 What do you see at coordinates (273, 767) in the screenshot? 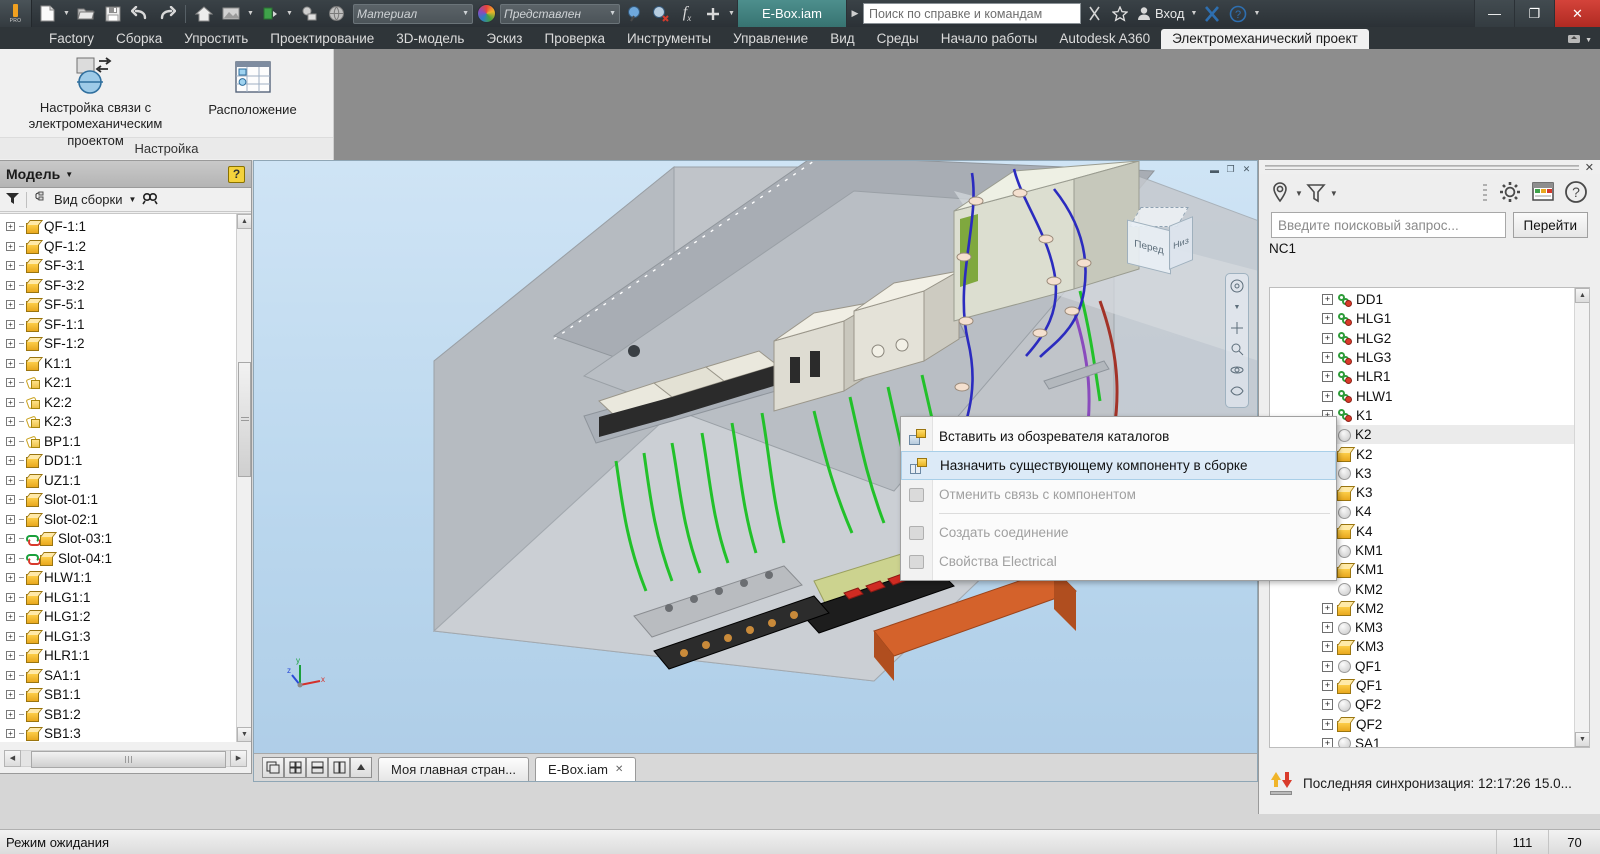
I see `single-view-icon` at bounding box center [273, 767].